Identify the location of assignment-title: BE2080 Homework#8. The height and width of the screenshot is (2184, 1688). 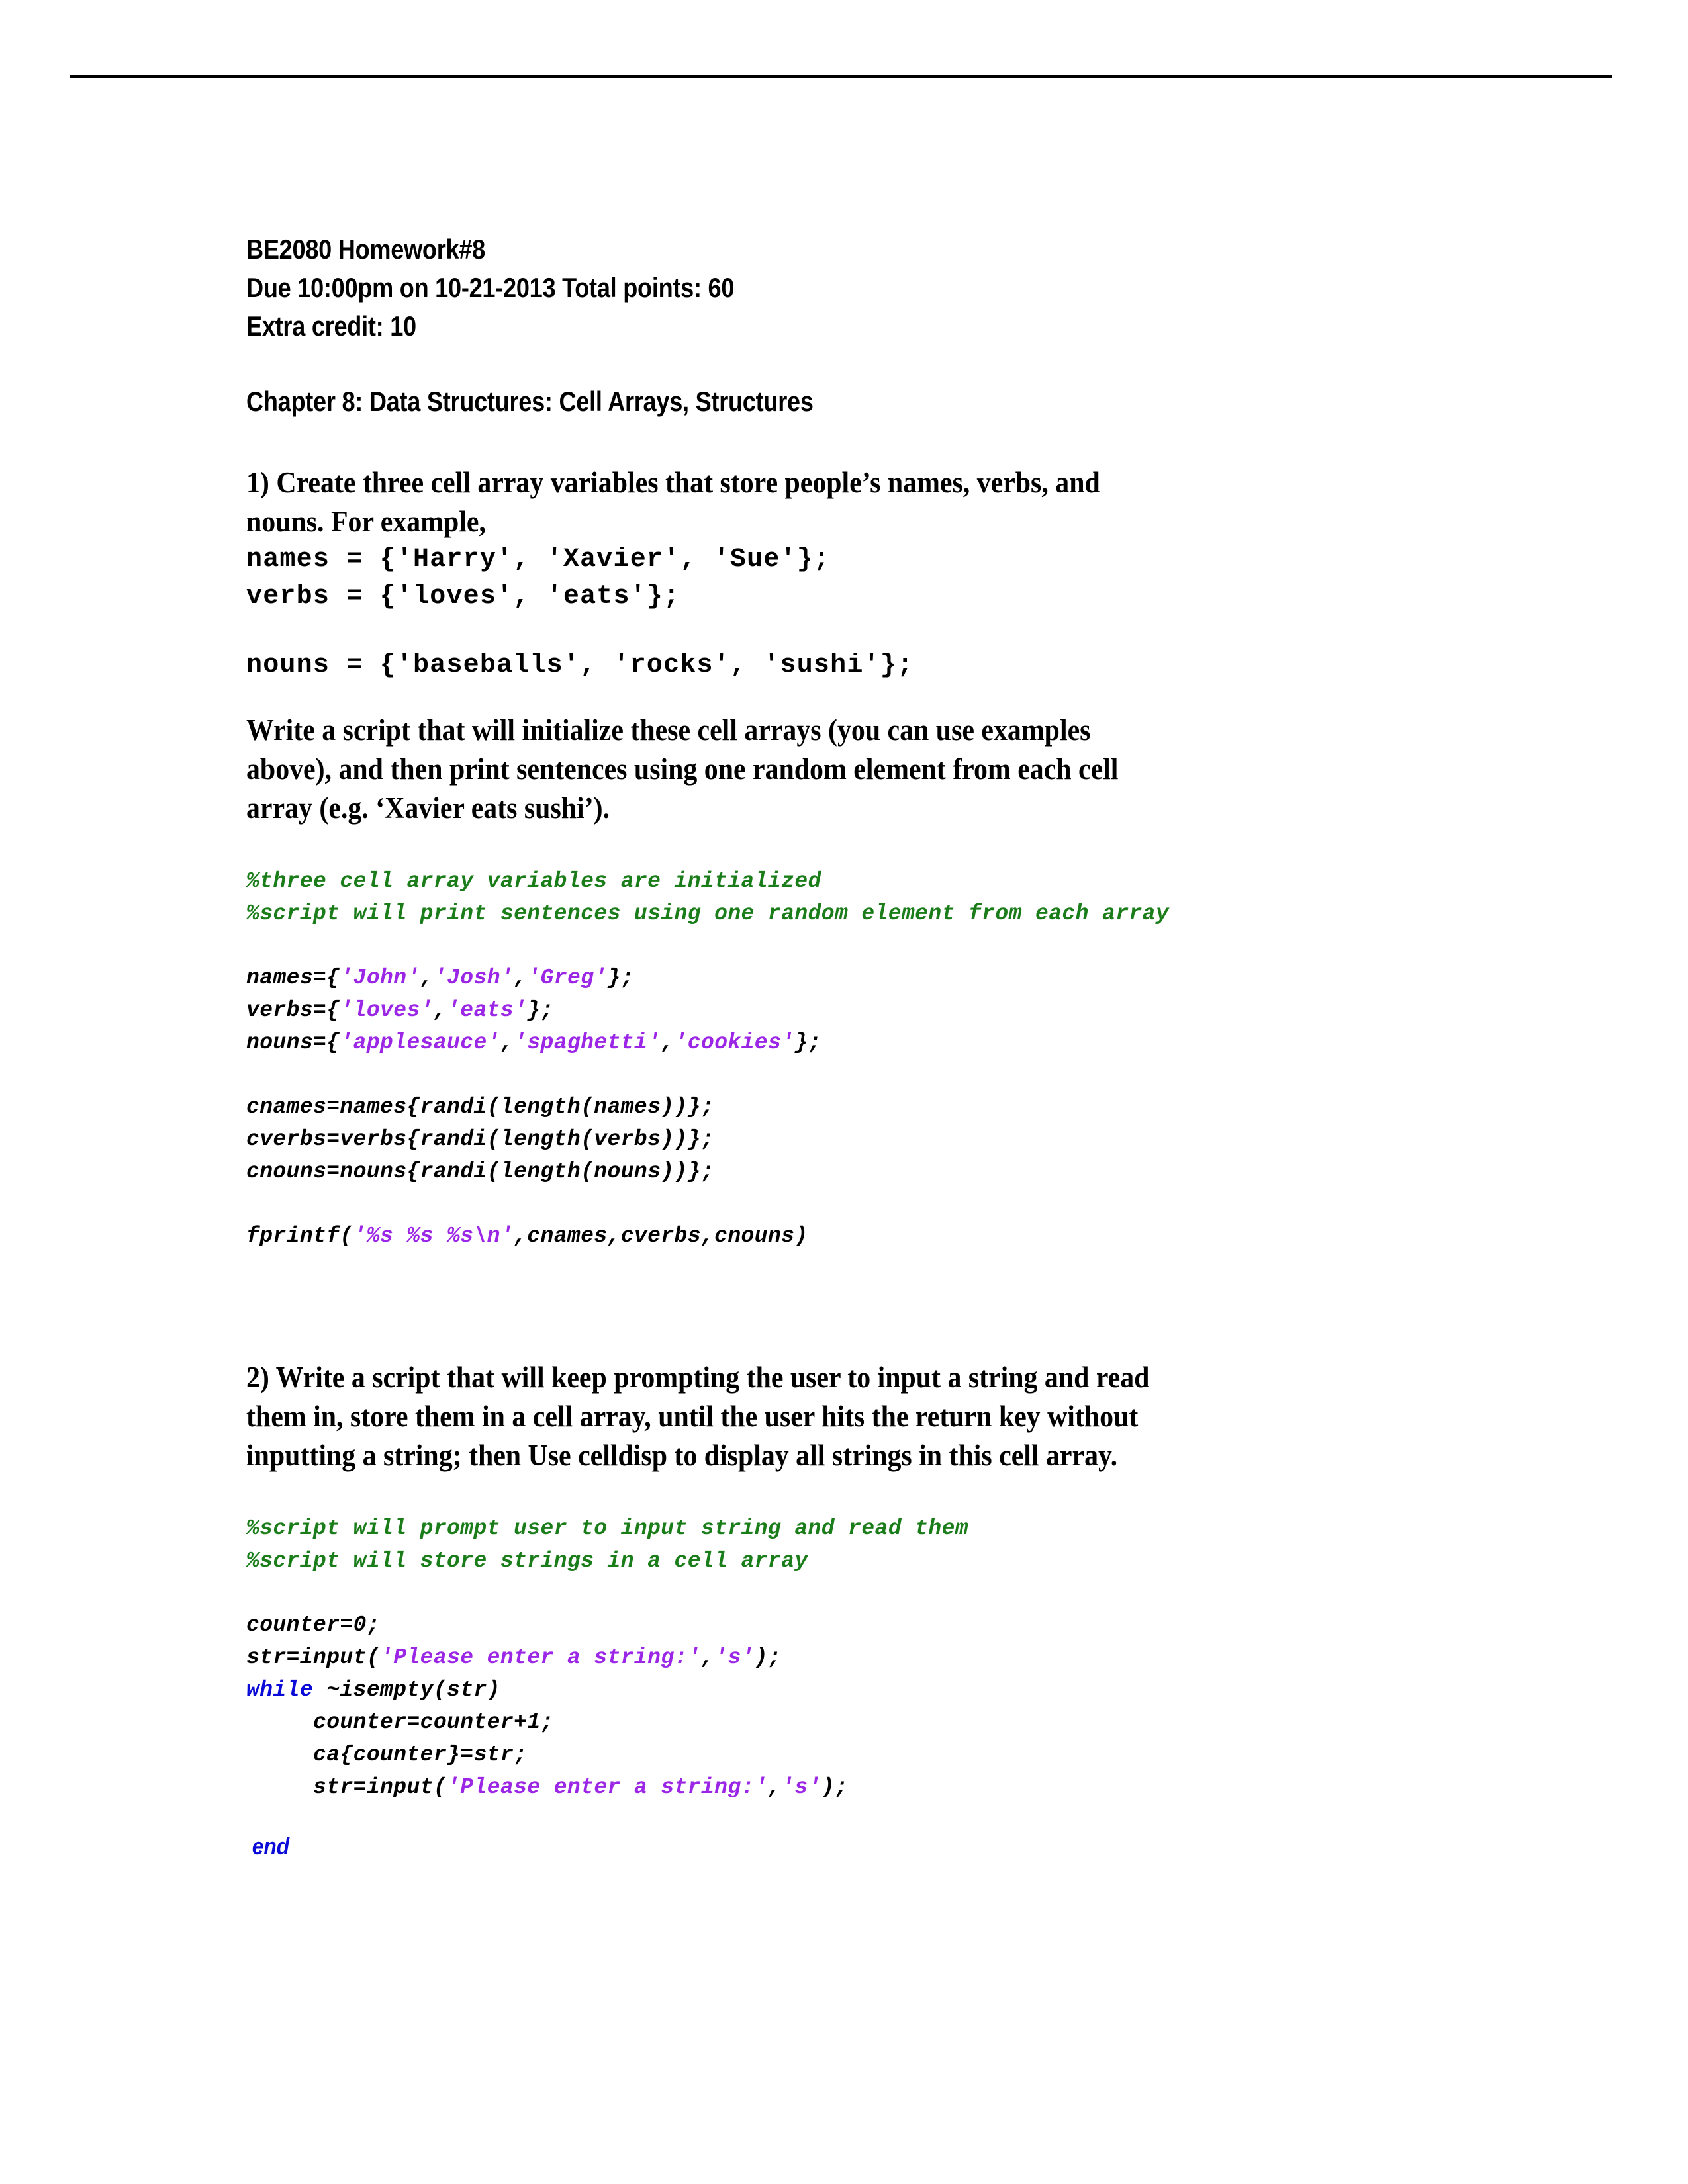
(366, 250).